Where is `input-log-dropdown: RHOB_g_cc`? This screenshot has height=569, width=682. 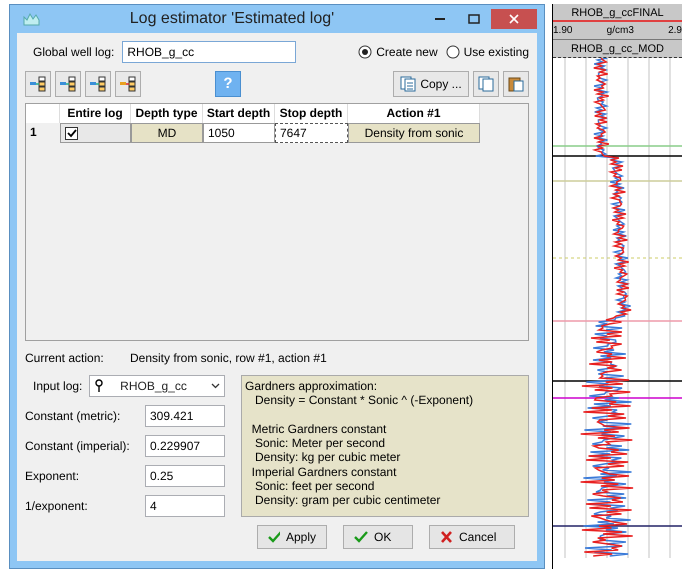
input-log-dropdown: RHOB_g_cc is located at coordinates (157, 386).